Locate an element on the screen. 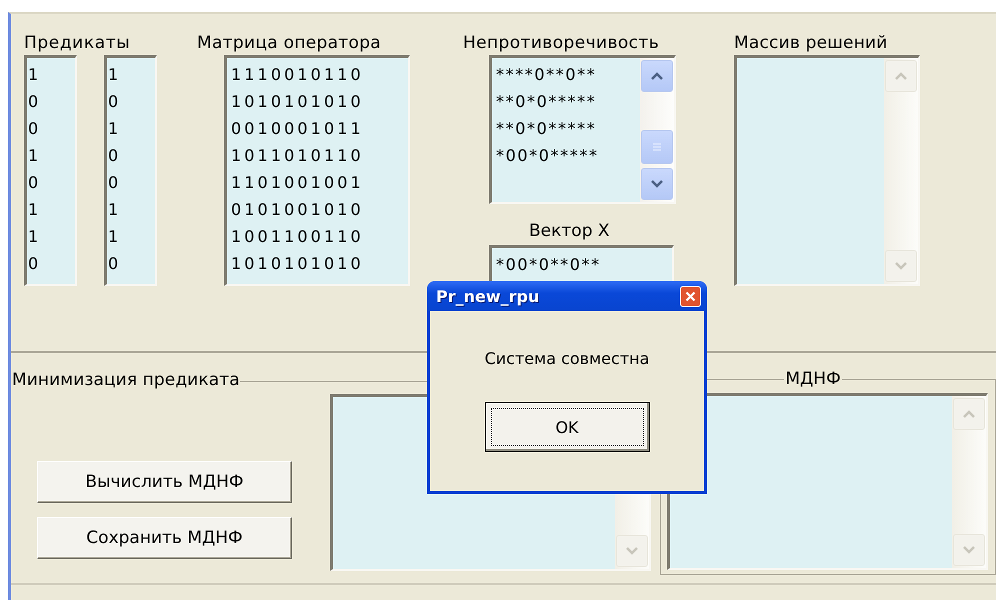 The width and height of the screenshot is (996, 600). field-value: *00*0**0** is located at coordinates (548, 265).